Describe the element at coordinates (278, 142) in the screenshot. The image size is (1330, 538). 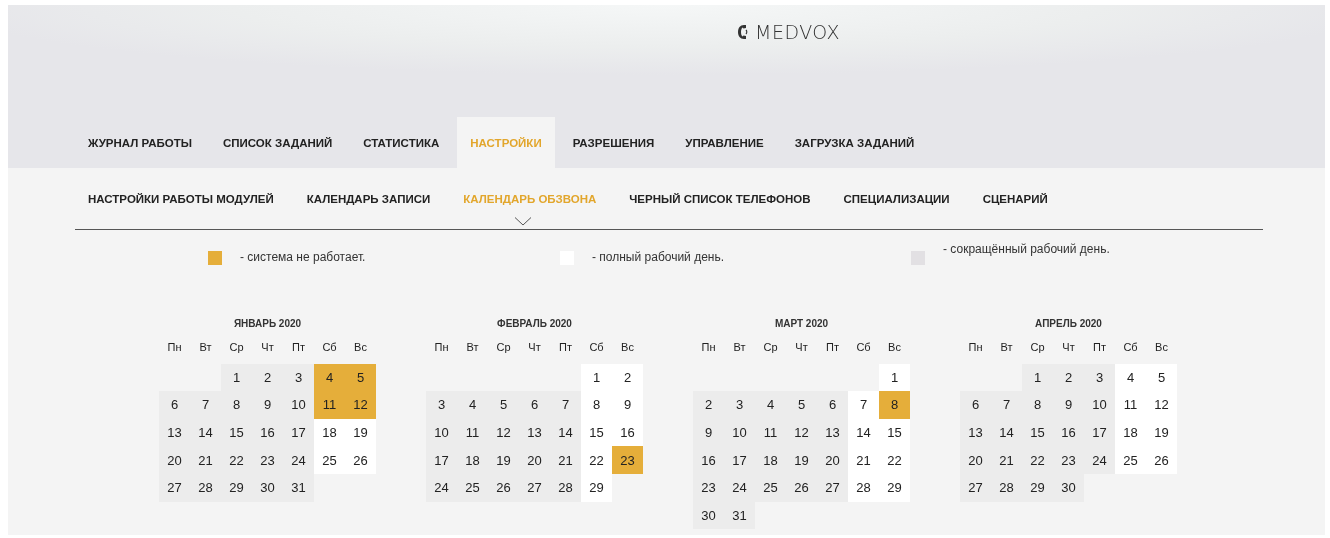
I see `nav-tab: СПИСОК ЗАДАНИЙ` at that location.